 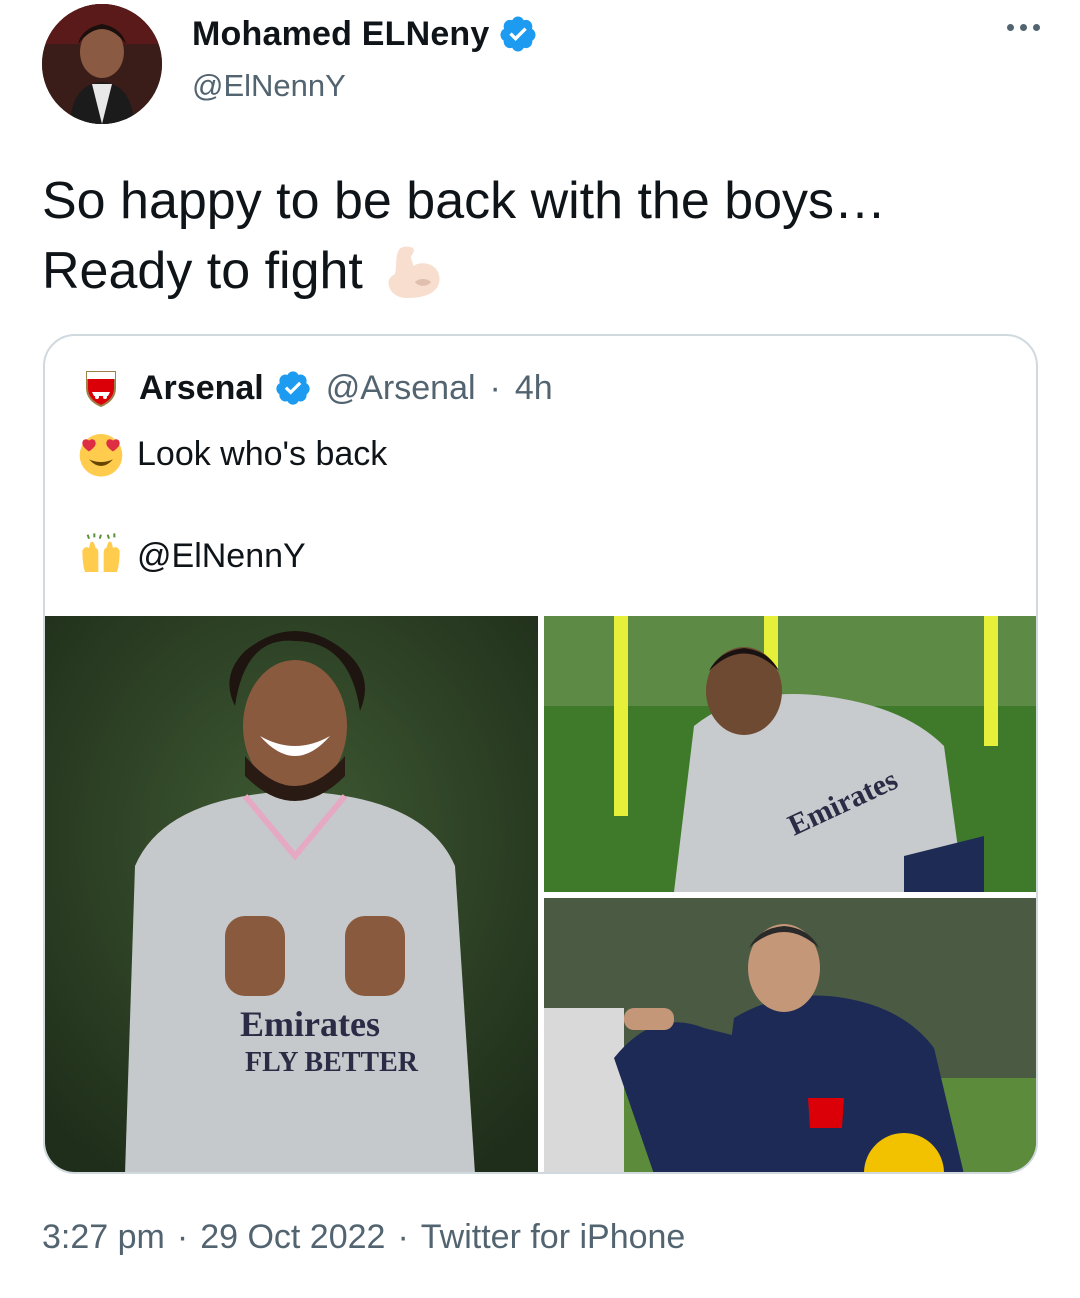 What do you see at coordinates (542, 273) in the screenshot?
I see `tweet-text-line2: Ready to fight` at bounding box center [542, 273].